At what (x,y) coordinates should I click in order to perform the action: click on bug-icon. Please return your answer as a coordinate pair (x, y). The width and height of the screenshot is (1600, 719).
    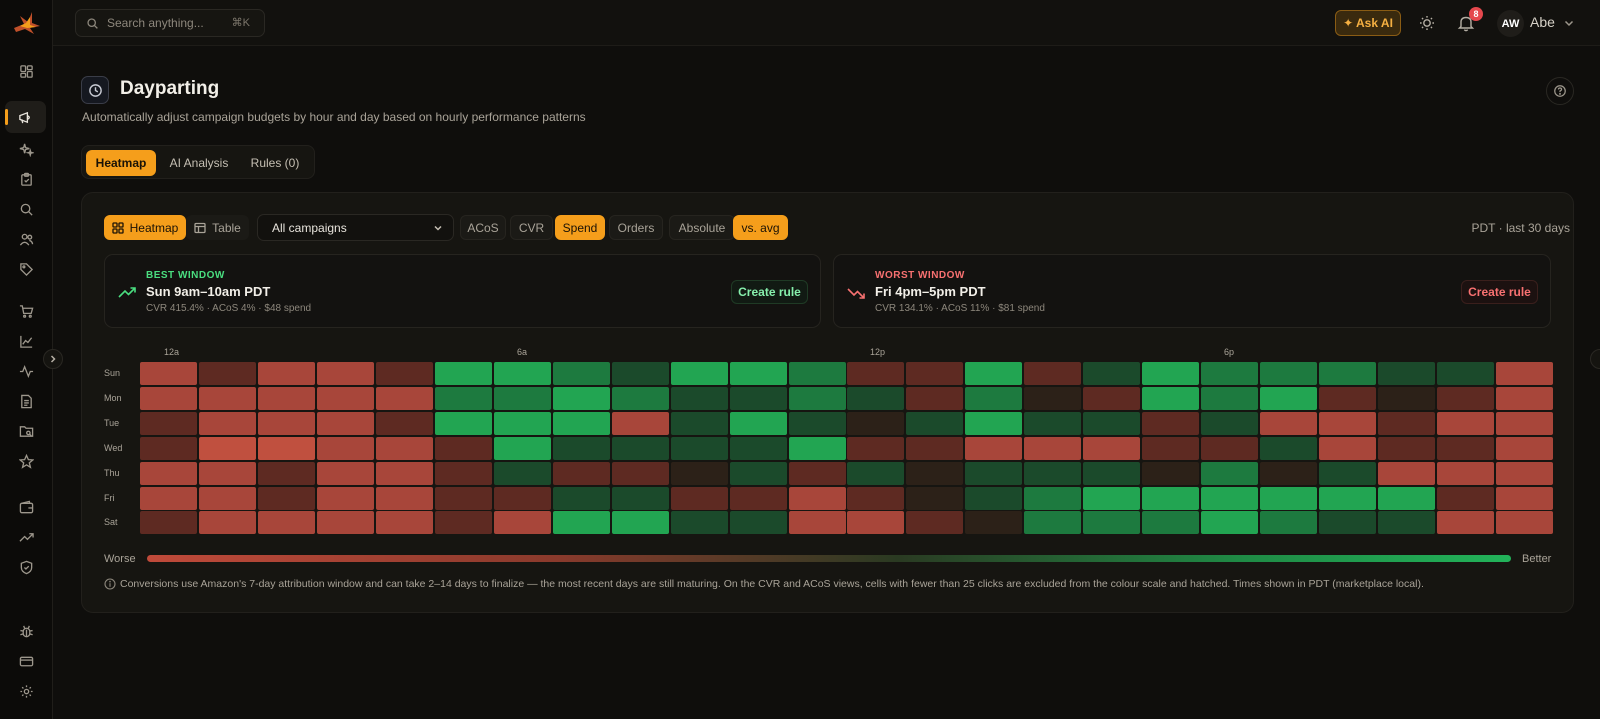
    Looking at the image, I should click on (26, 631).